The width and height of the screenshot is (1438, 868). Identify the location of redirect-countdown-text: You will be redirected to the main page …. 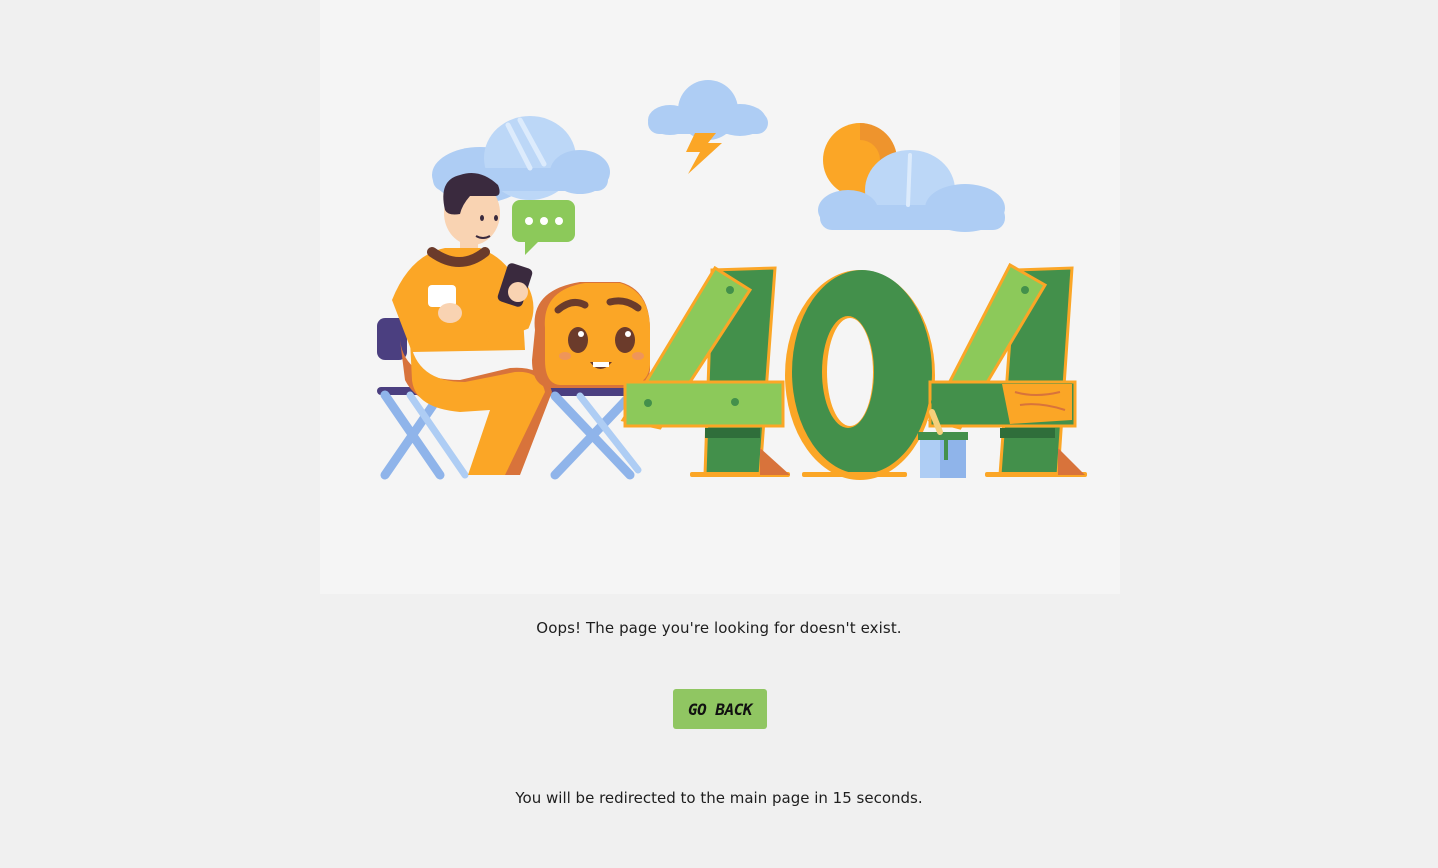
(719, 798).